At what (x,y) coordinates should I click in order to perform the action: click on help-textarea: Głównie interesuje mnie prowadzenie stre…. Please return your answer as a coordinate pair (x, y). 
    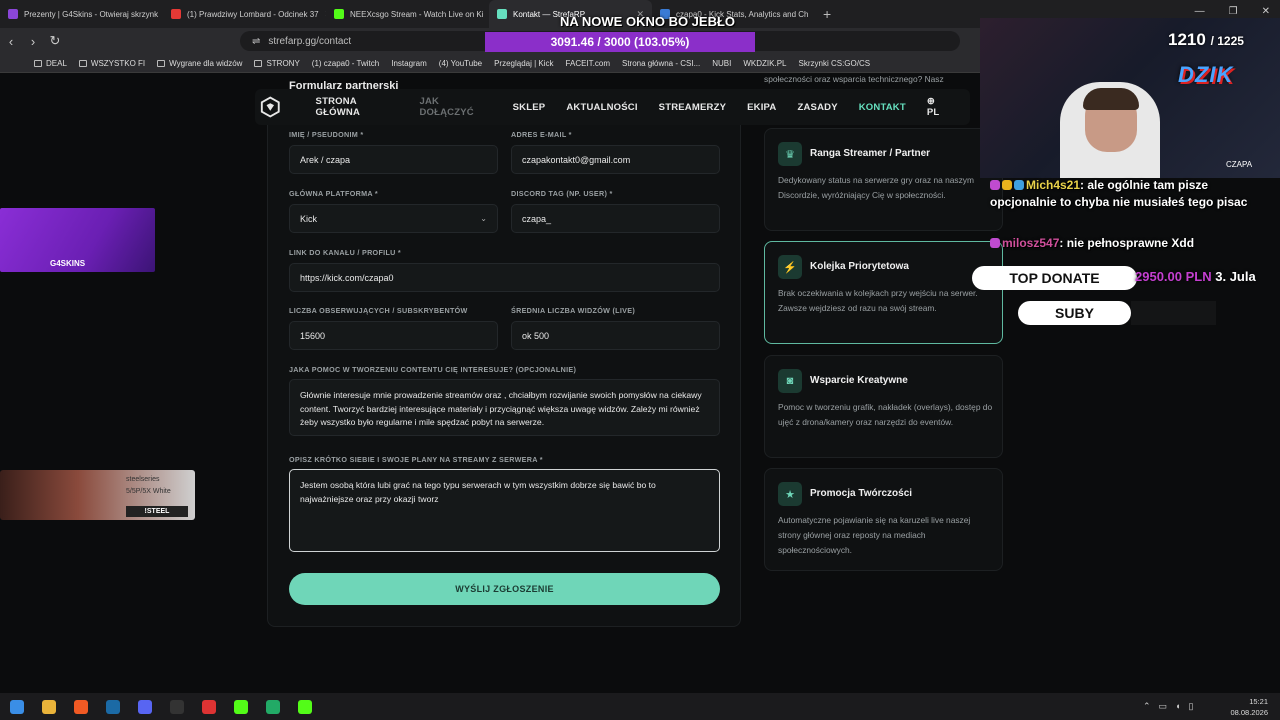
    Looking at the image, I should click on (504, 407).